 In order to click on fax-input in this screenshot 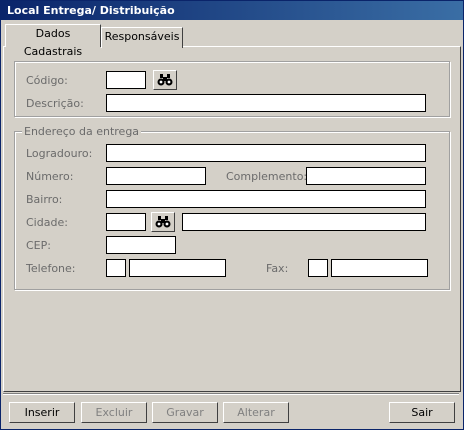, I will do `click(379, 268)`.